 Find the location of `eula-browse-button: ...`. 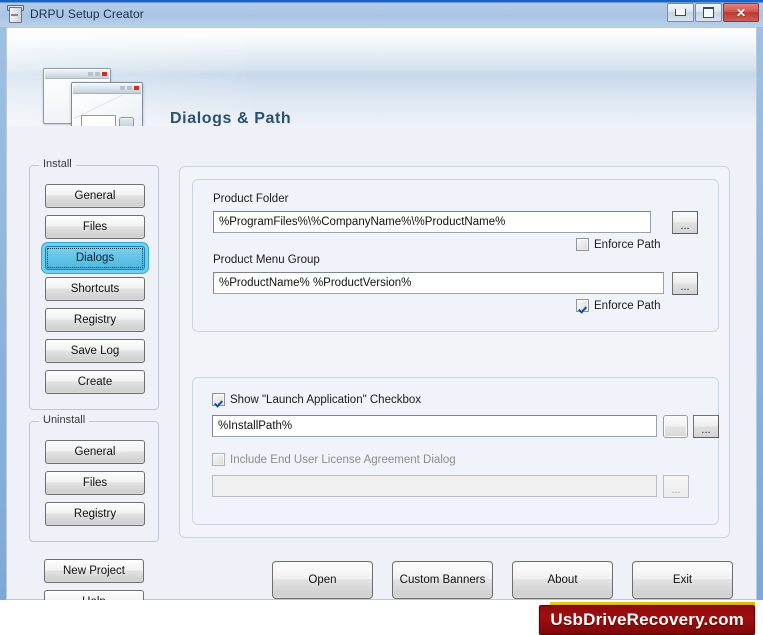

eula-browse-button: ... is located at coordinates (676, 486).